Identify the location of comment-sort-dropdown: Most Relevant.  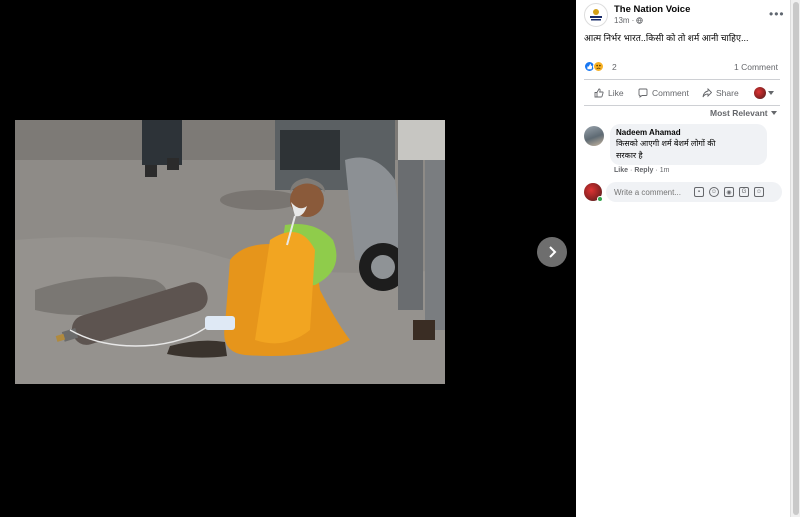
(743, 113).